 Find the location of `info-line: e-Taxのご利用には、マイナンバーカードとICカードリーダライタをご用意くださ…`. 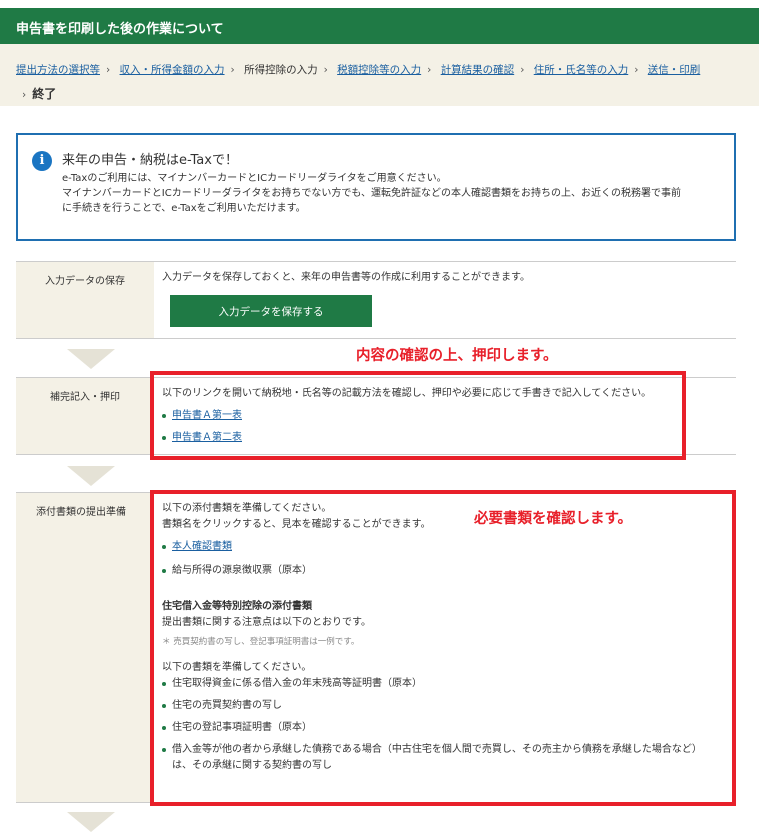

info-line: e-Taxのご利用には、マイナンバーカードとICカードリーダライタをご用意くださ… is located at coordinates (254, 178).